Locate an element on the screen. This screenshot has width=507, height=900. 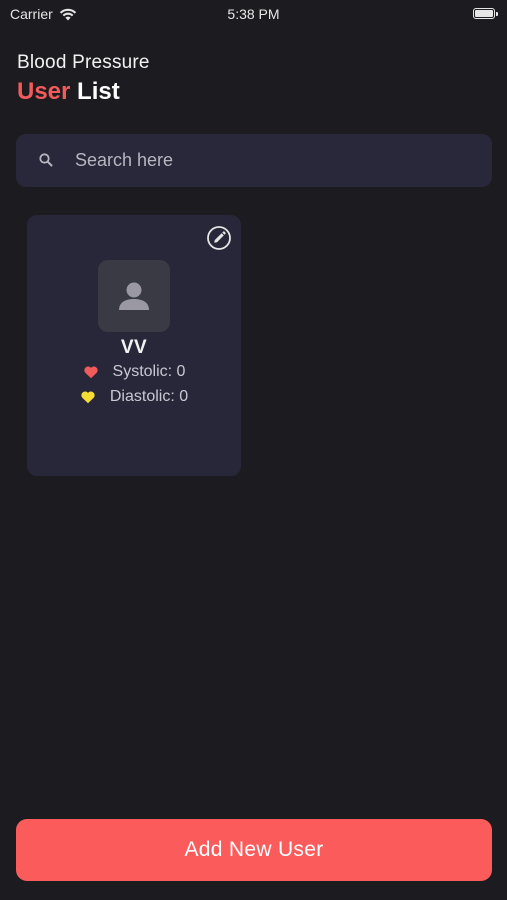
search-input is located at coordinates (270, 160).